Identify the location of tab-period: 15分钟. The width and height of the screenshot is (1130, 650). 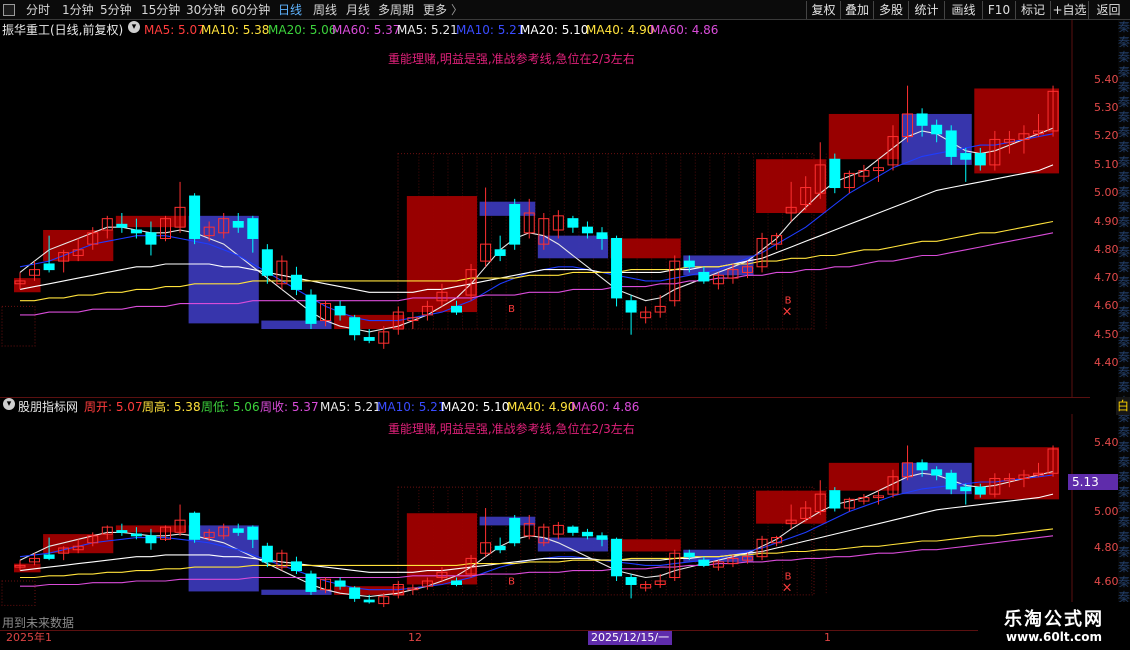
(160, 10).